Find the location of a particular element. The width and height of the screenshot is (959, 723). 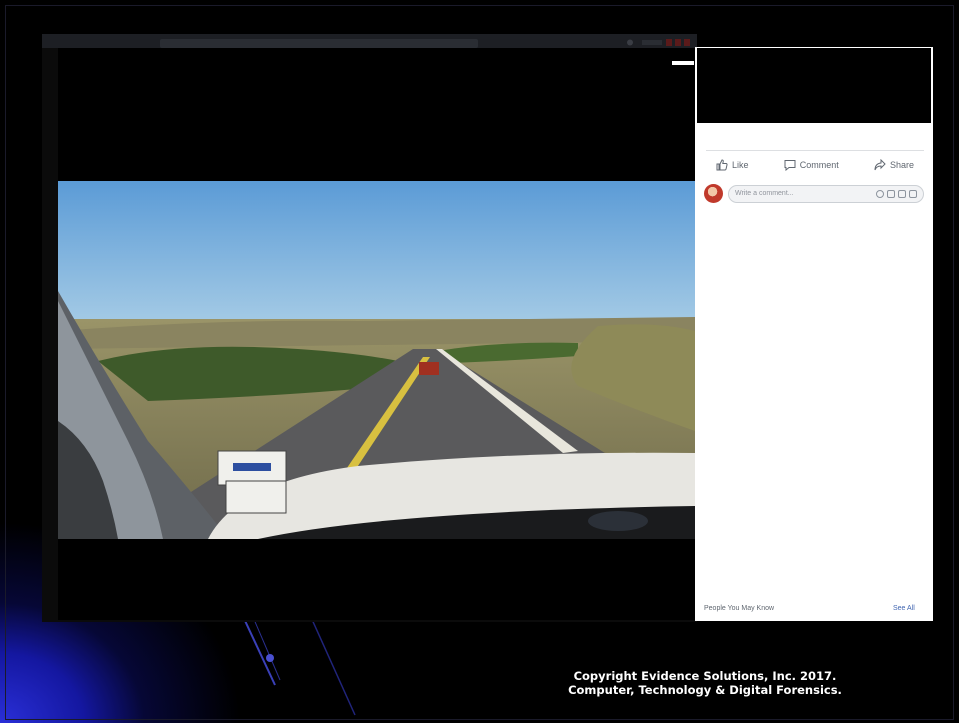

share-label: Share is located at coordinates (901, 165).